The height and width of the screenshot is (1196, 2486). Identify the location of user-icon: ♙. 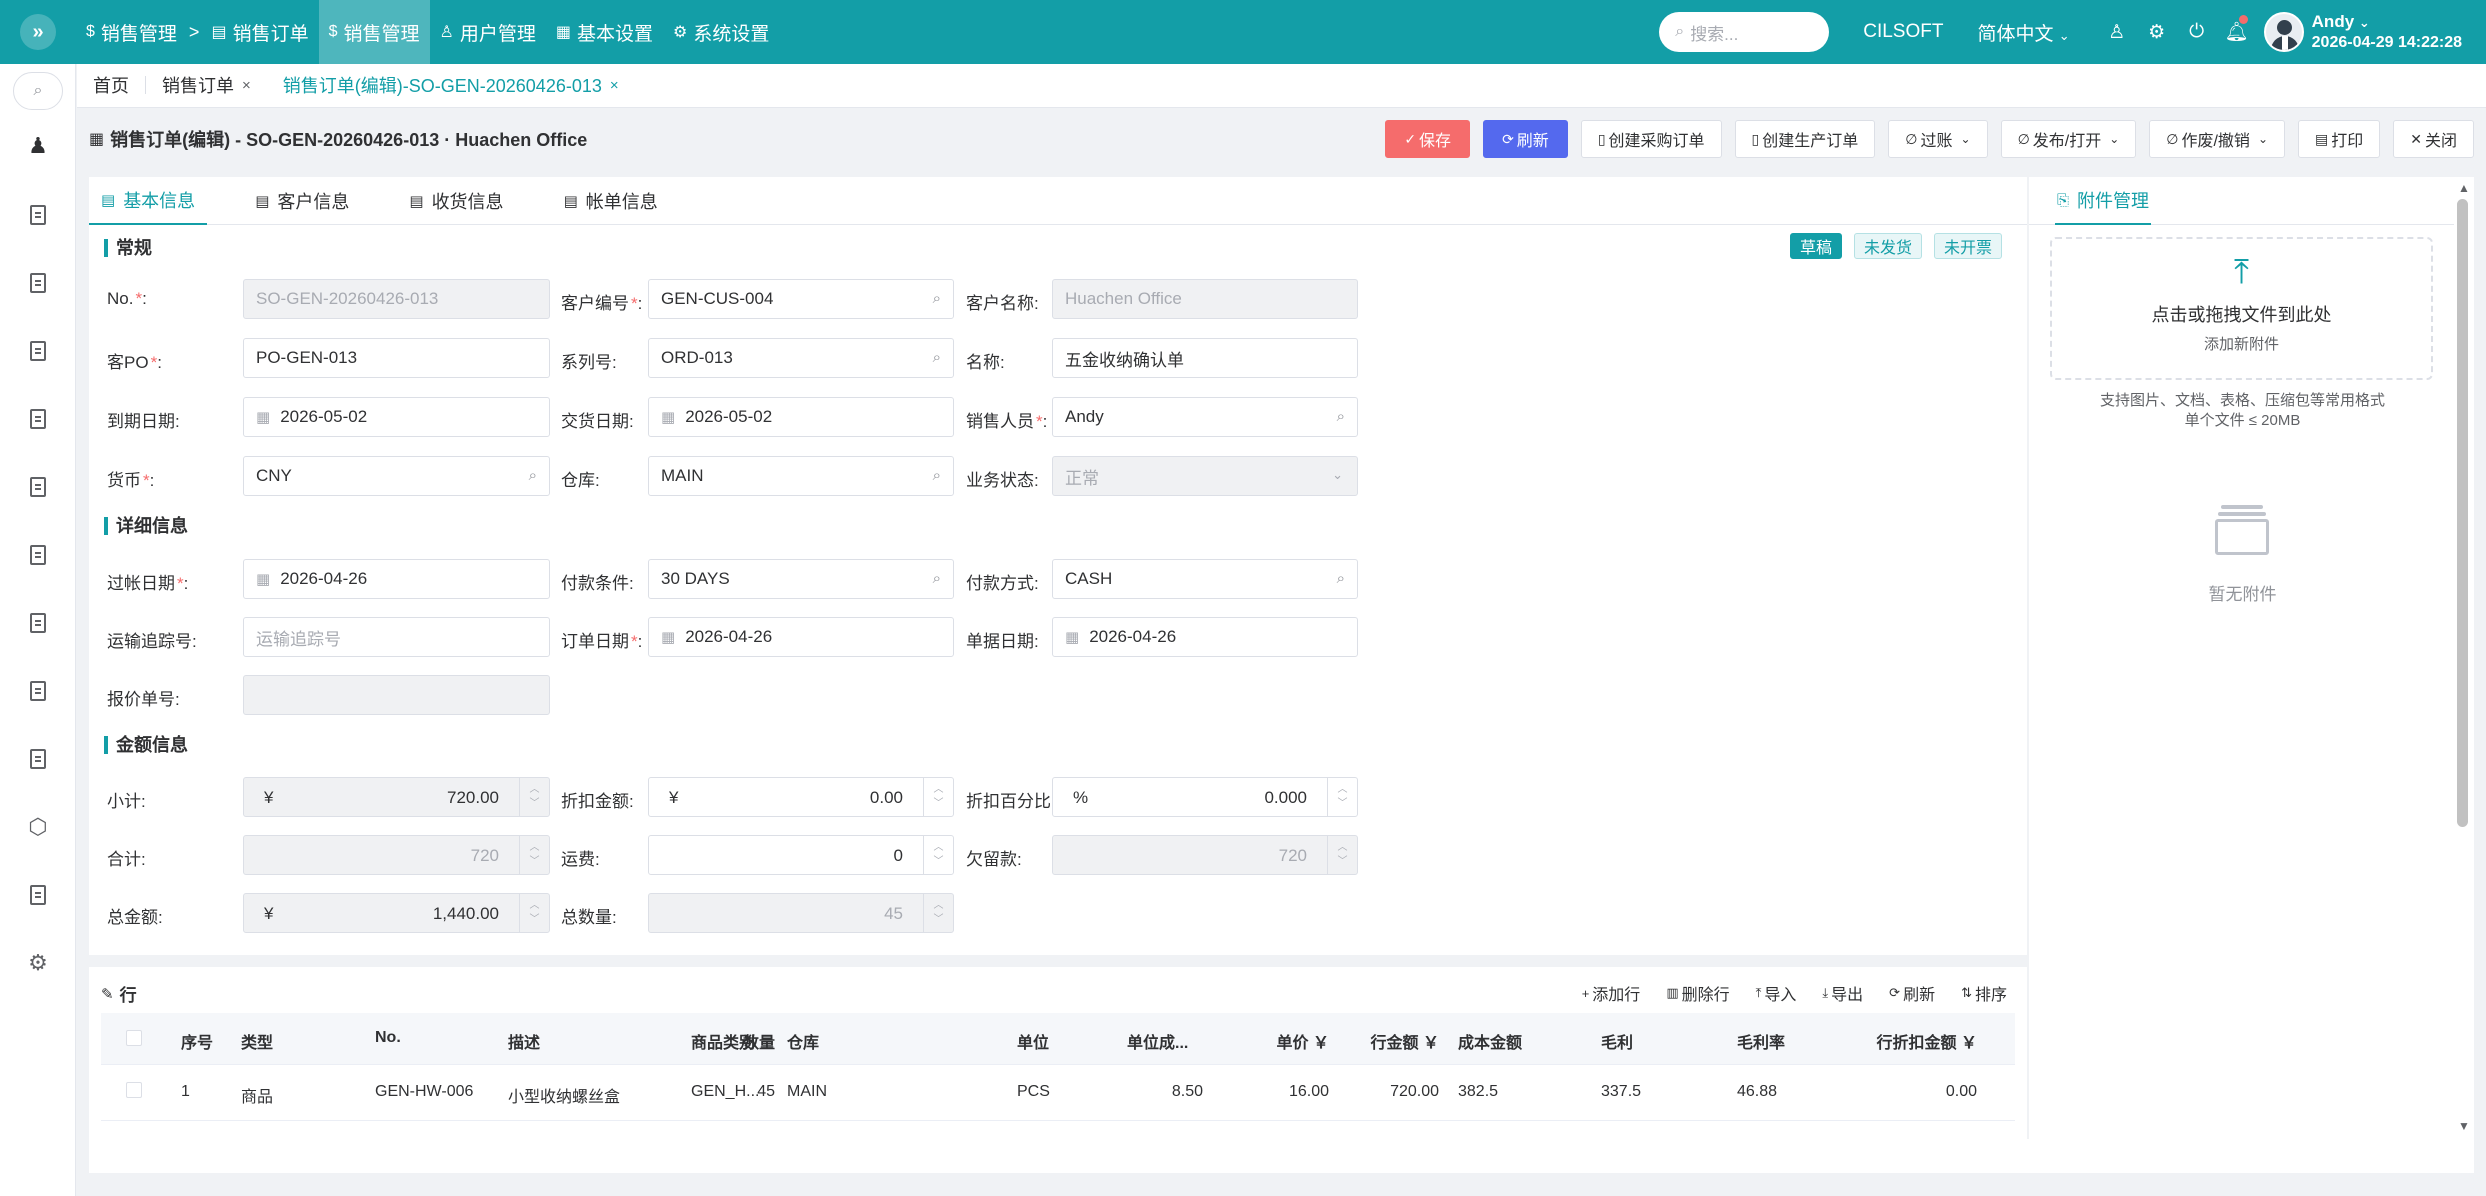
(2117, 32).